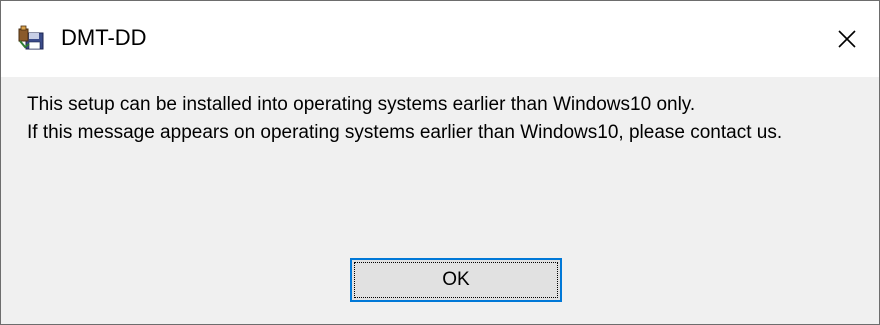  I want to click on close-icon, so click(847, 39).